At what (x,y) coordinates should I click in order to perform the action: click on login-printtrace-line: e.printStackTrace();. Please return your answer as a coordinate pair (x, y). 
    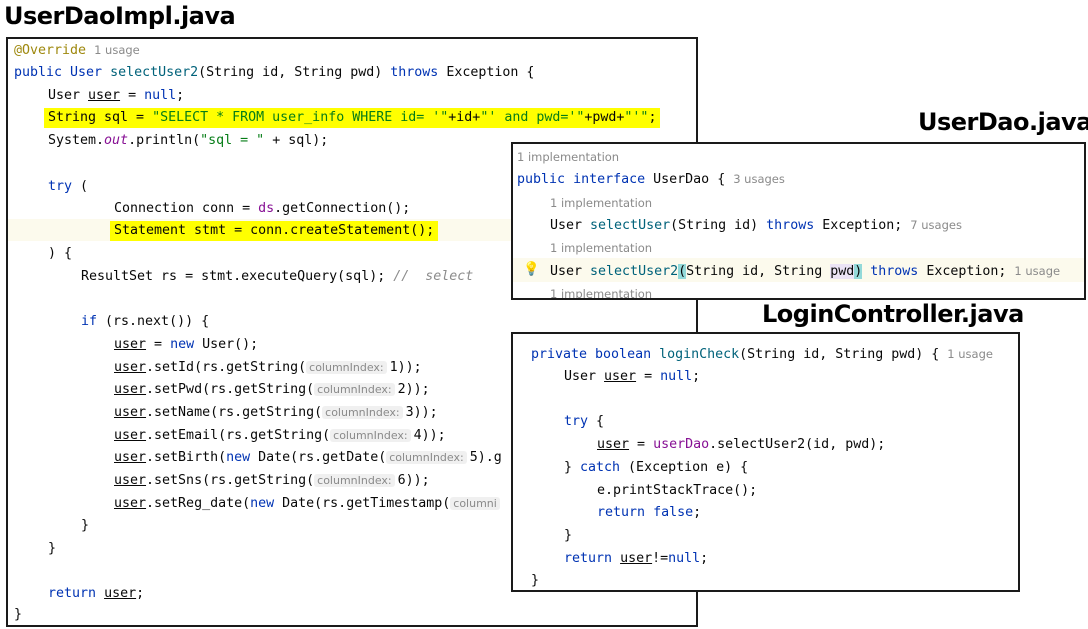
    Looking at the image, I should click on (677, 490).